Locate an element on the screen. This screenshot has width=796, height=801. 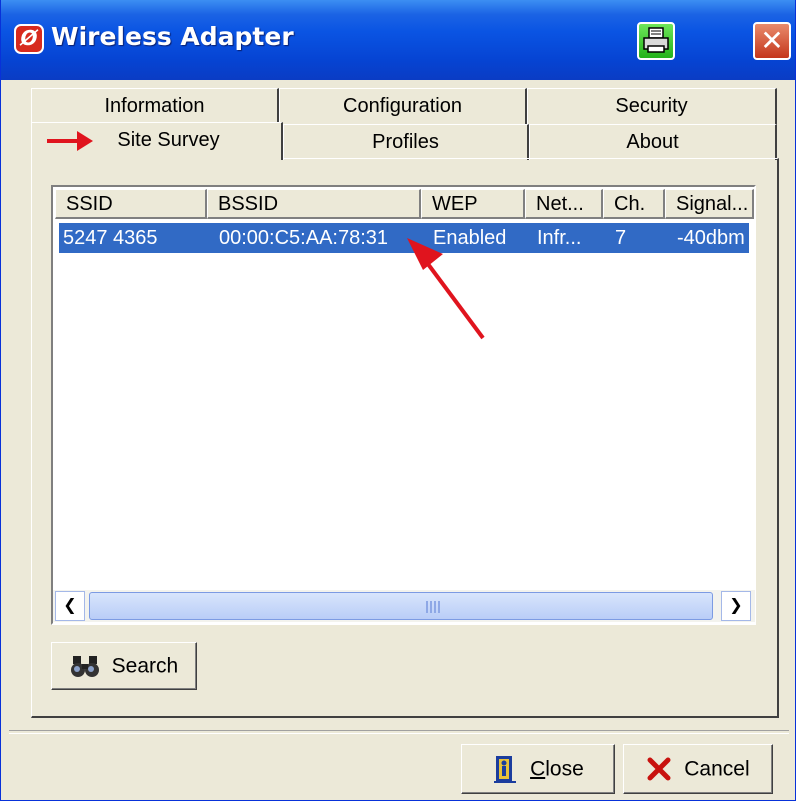
grip-icon is located at coordinates (433, 607).